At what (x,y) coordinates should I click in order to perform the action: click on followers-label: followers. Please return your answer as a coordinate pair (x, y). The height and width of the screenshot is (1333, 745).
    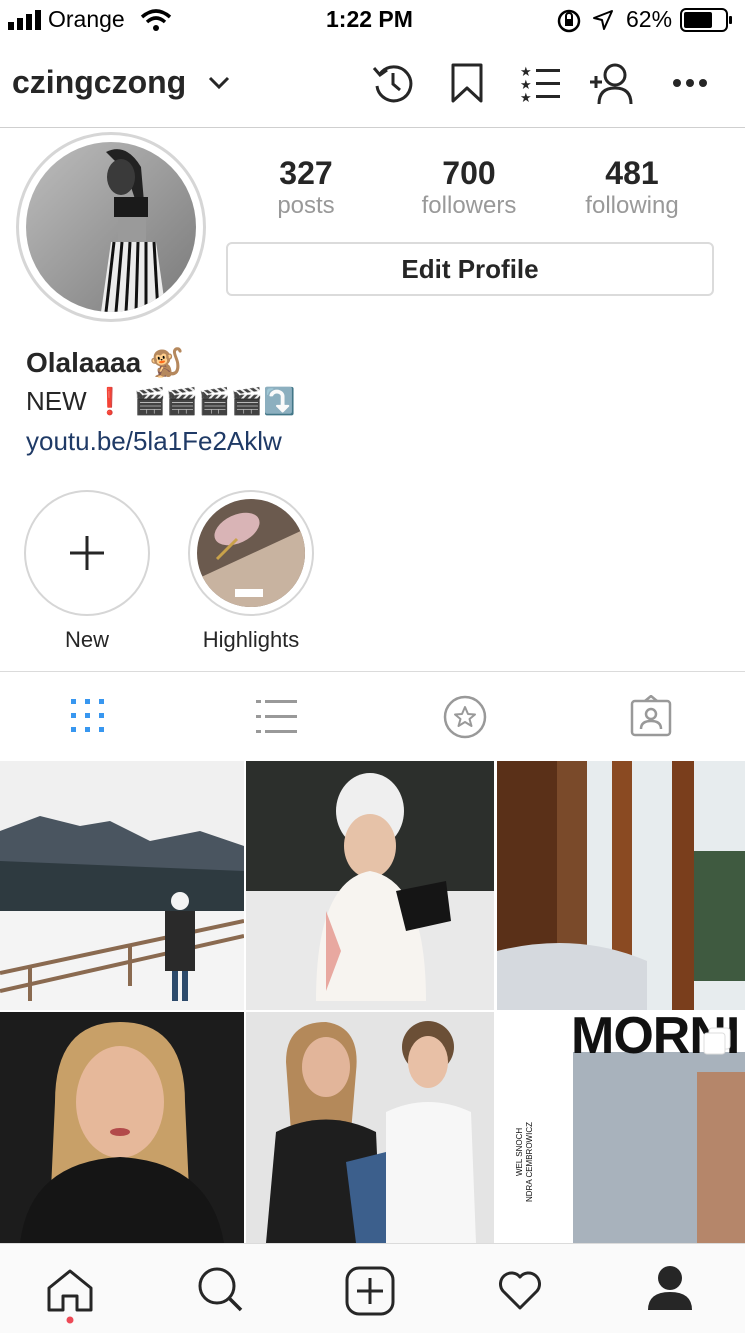
    Looking at the image, I should click on (469, 205).